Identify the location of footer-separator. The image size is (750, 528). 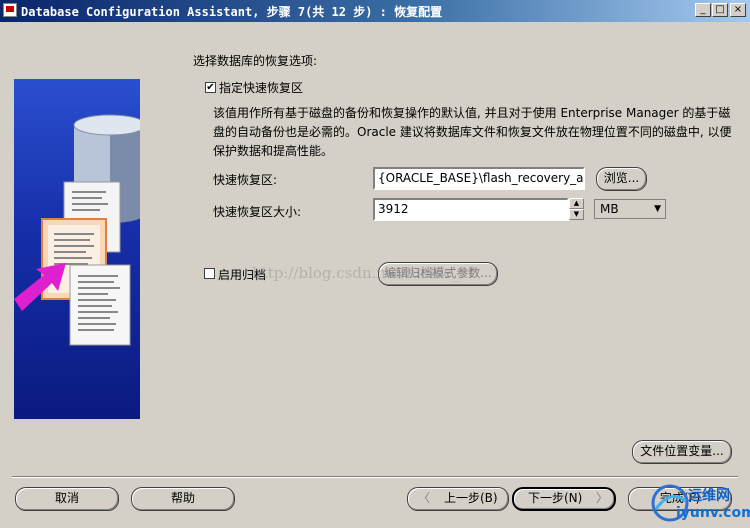
(375, 477).